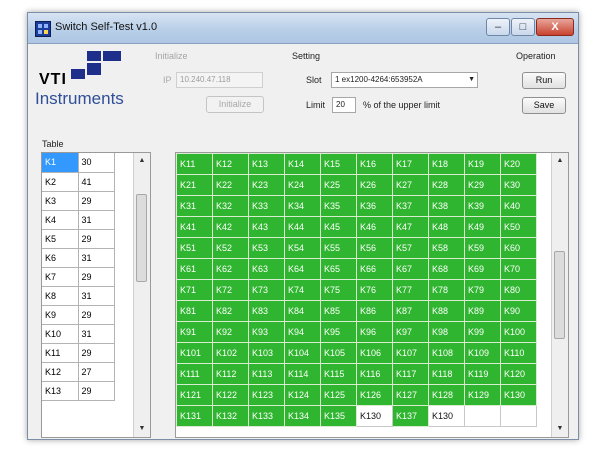 The height and width of the screenshot is (452, 605). What do you see at coordinates (560, 161) in the screenshot?
I see `scroll-up-icon: ▲` at bounding box center [560, 161].